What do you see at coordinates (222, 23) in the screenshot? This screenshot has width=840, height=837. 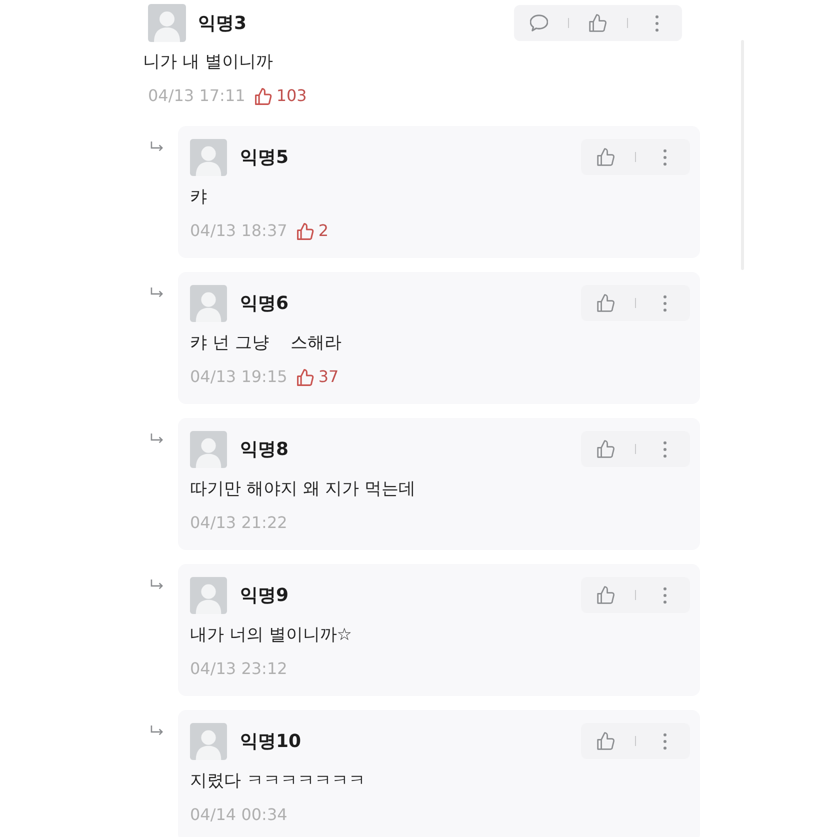 I see `author-name: 익명3` at bounding box center [222, 23].